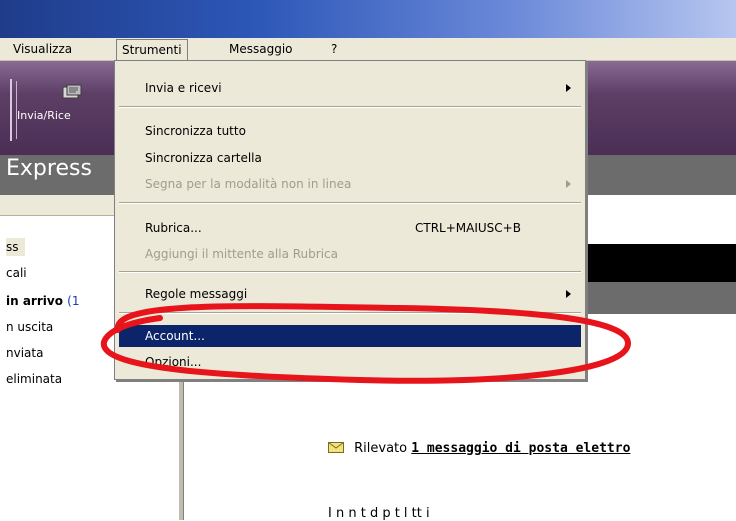 The width and height of the screenshot is (736, 521). I want to click on folder-item: n uscita, so click(29, 327).